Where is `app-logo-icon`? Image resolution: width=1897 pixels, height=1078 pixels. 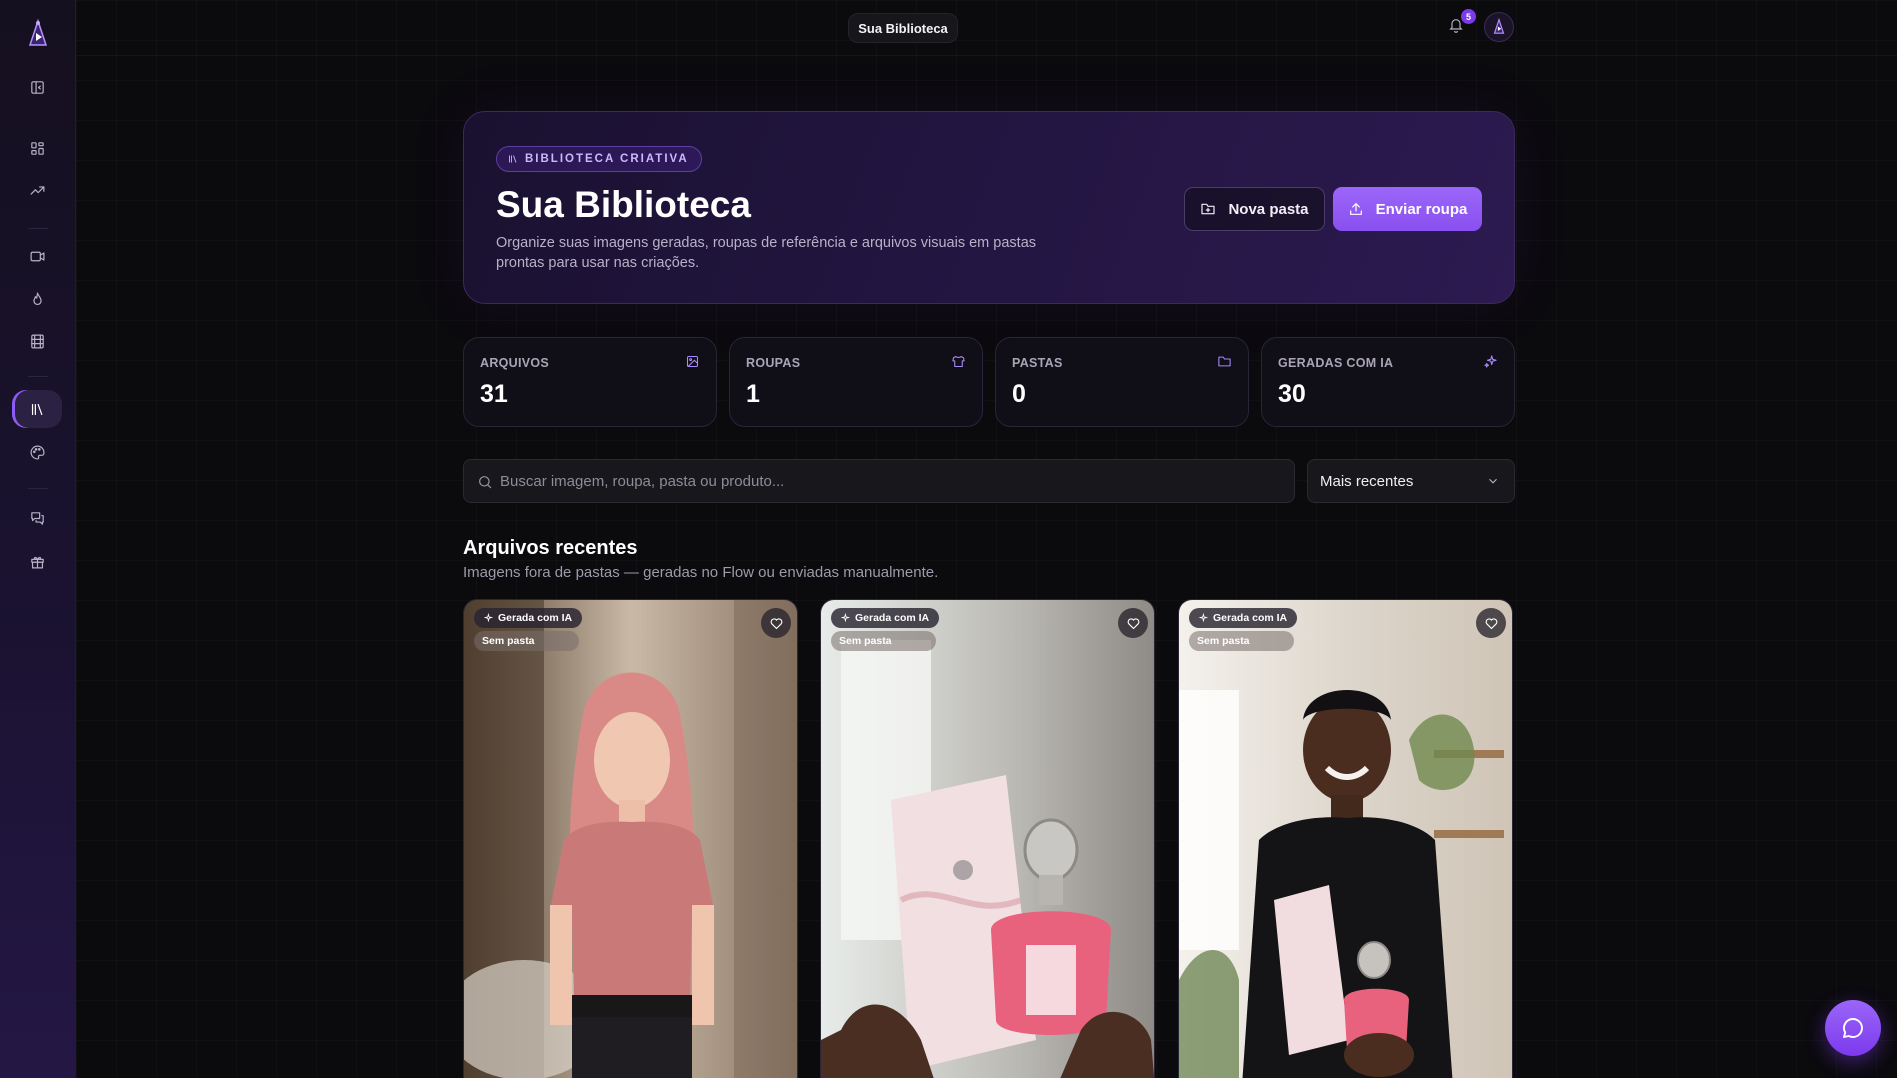
app-logo-icon is located at coordinates (38, 34).